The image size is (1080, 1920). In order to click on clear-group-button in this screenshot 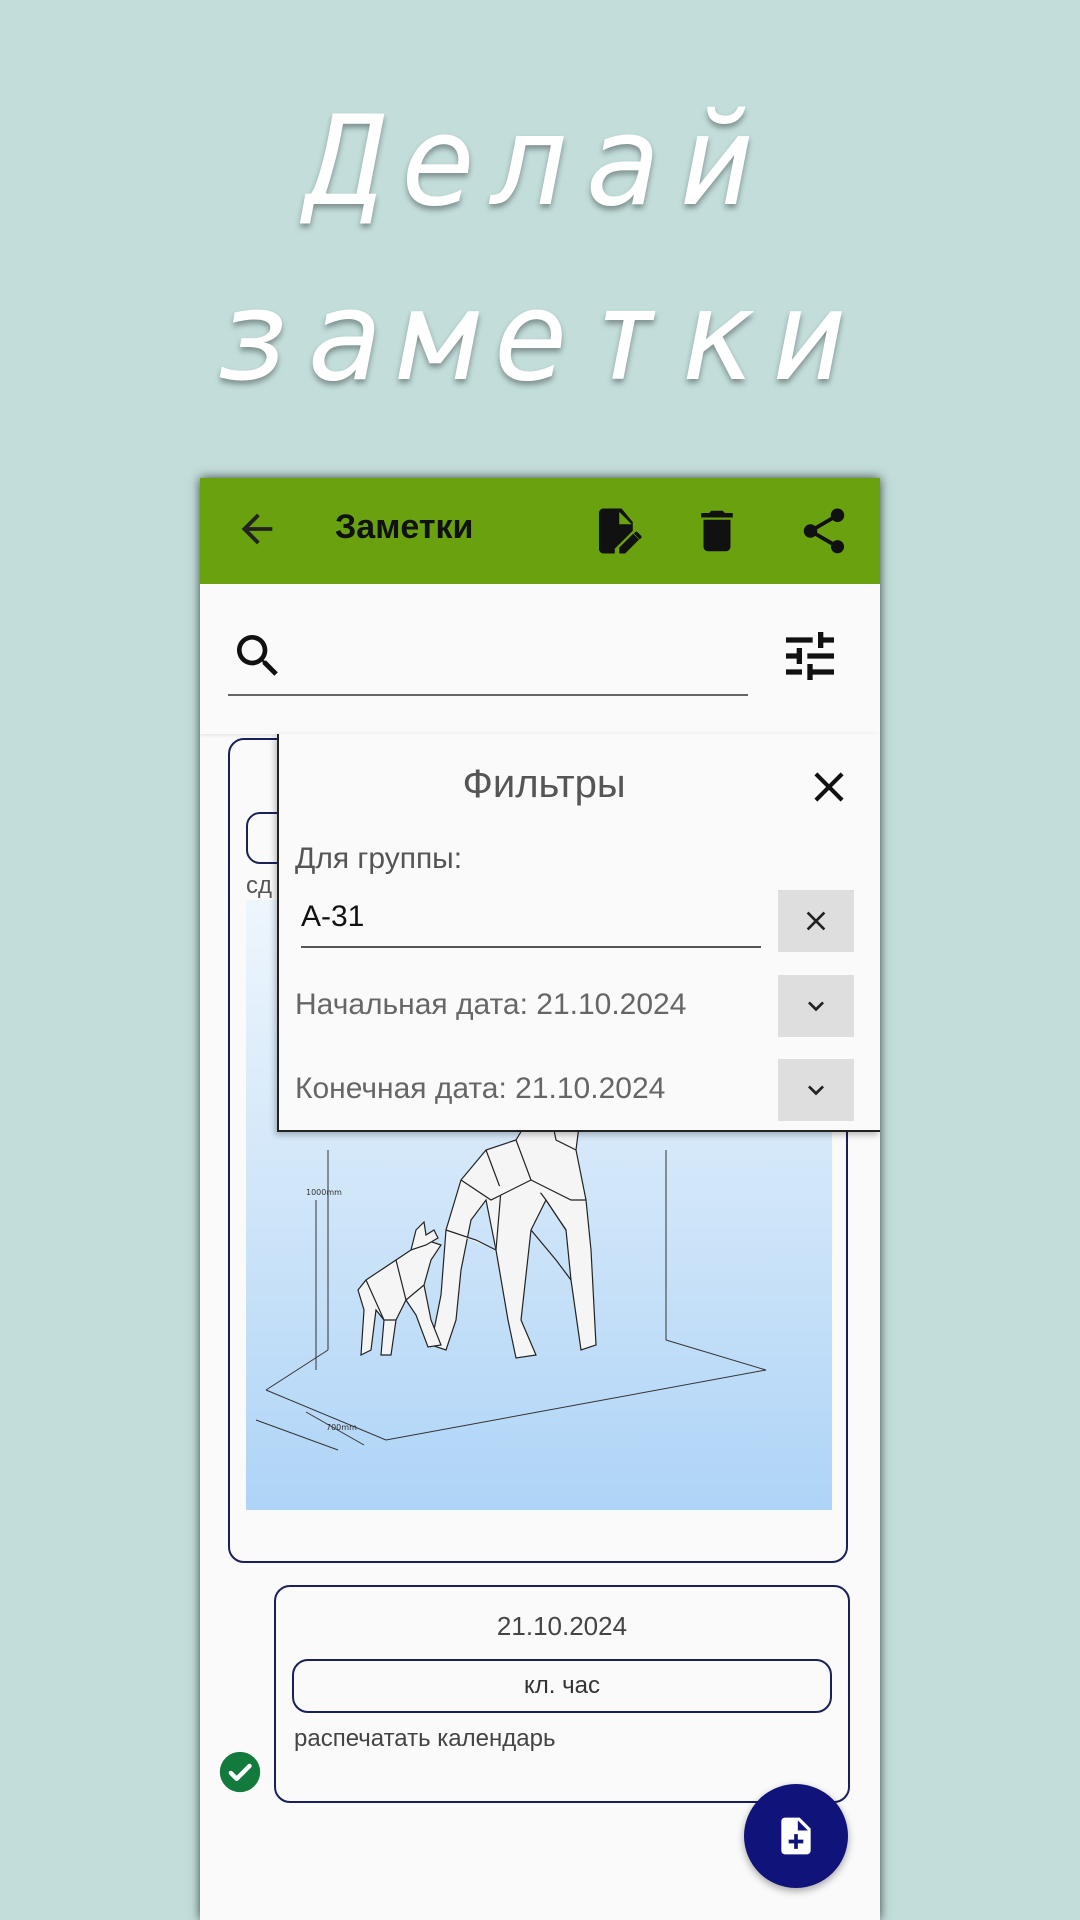, I will do `click(816, 921)`.